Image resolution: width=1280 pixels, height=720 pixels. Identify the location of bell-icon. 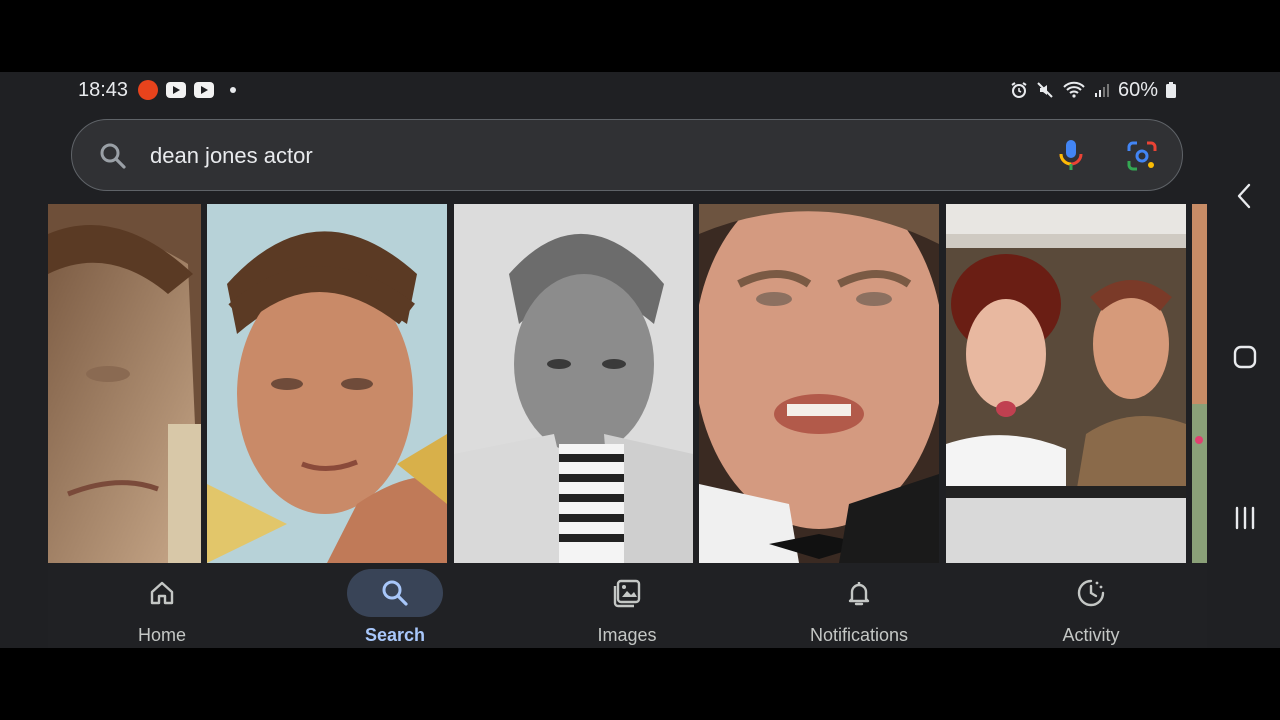
(859, 594).